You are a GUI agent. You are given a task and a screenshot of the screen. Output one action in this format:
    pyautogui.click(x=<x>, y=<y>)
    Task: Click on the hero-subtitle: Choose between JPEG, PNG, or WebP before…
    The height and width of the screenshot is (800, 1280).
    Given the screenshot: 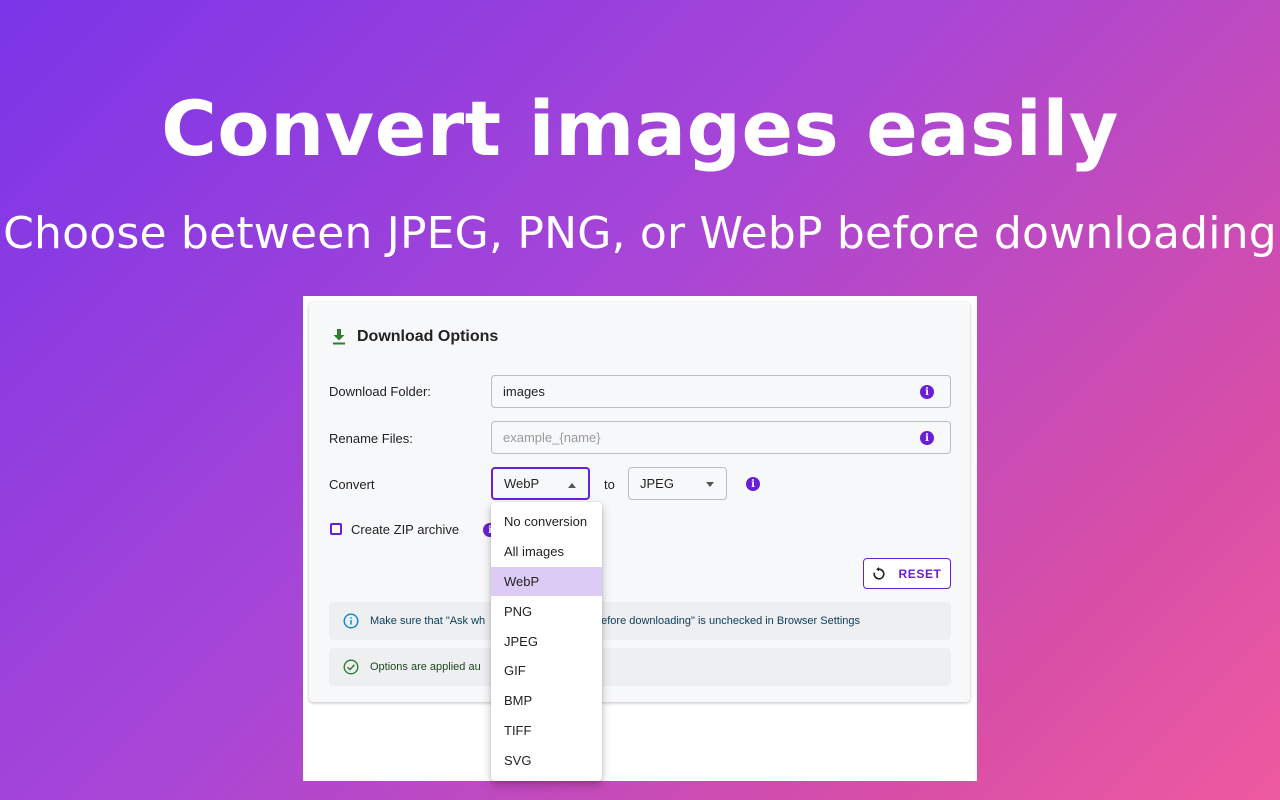 What is the action you would take?
    pyautogui.click(x=640, y=233)
    